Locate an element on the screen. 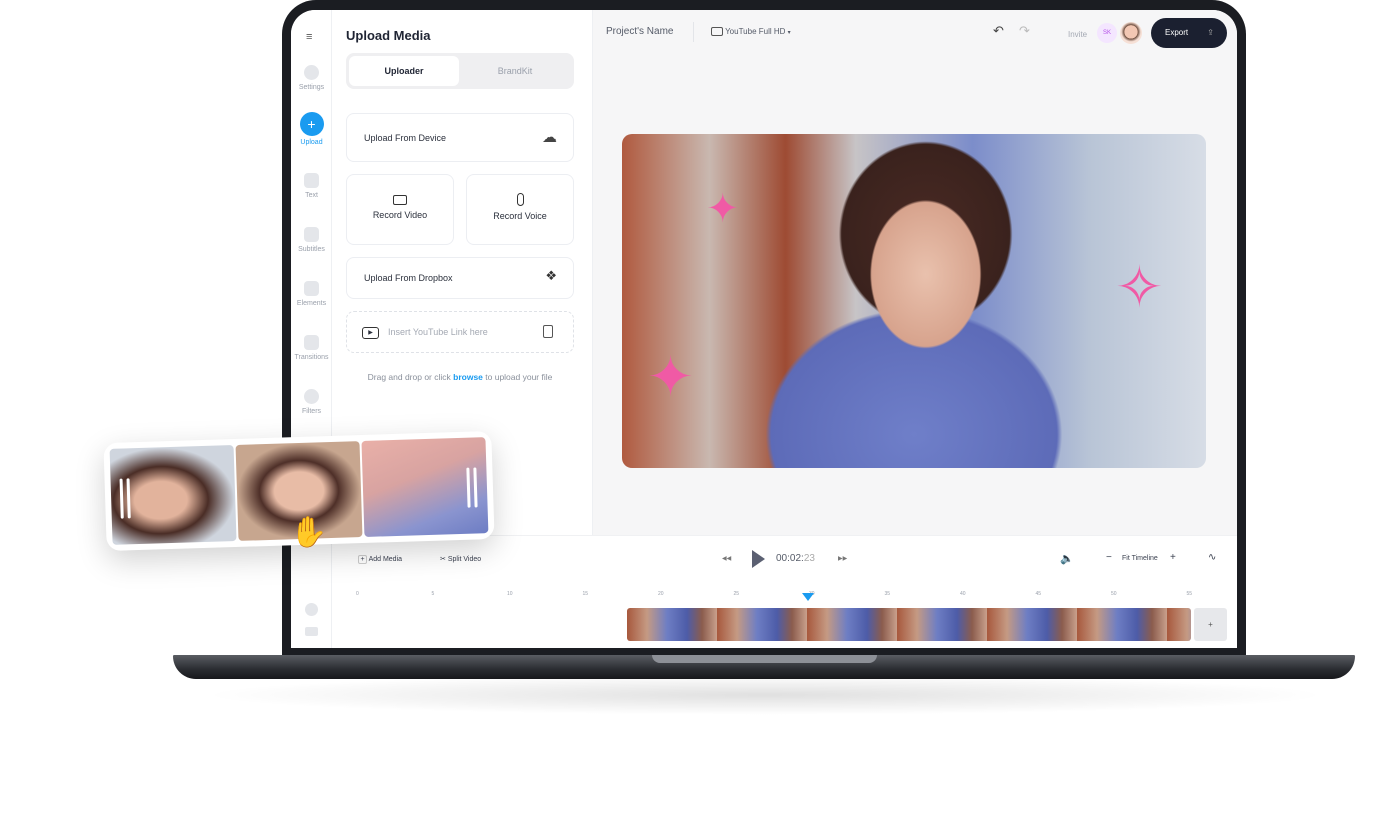 The width and height of the screenshot is (1398, 832). sidebar-item-filters: Filters is located at coordinates (311, 402).